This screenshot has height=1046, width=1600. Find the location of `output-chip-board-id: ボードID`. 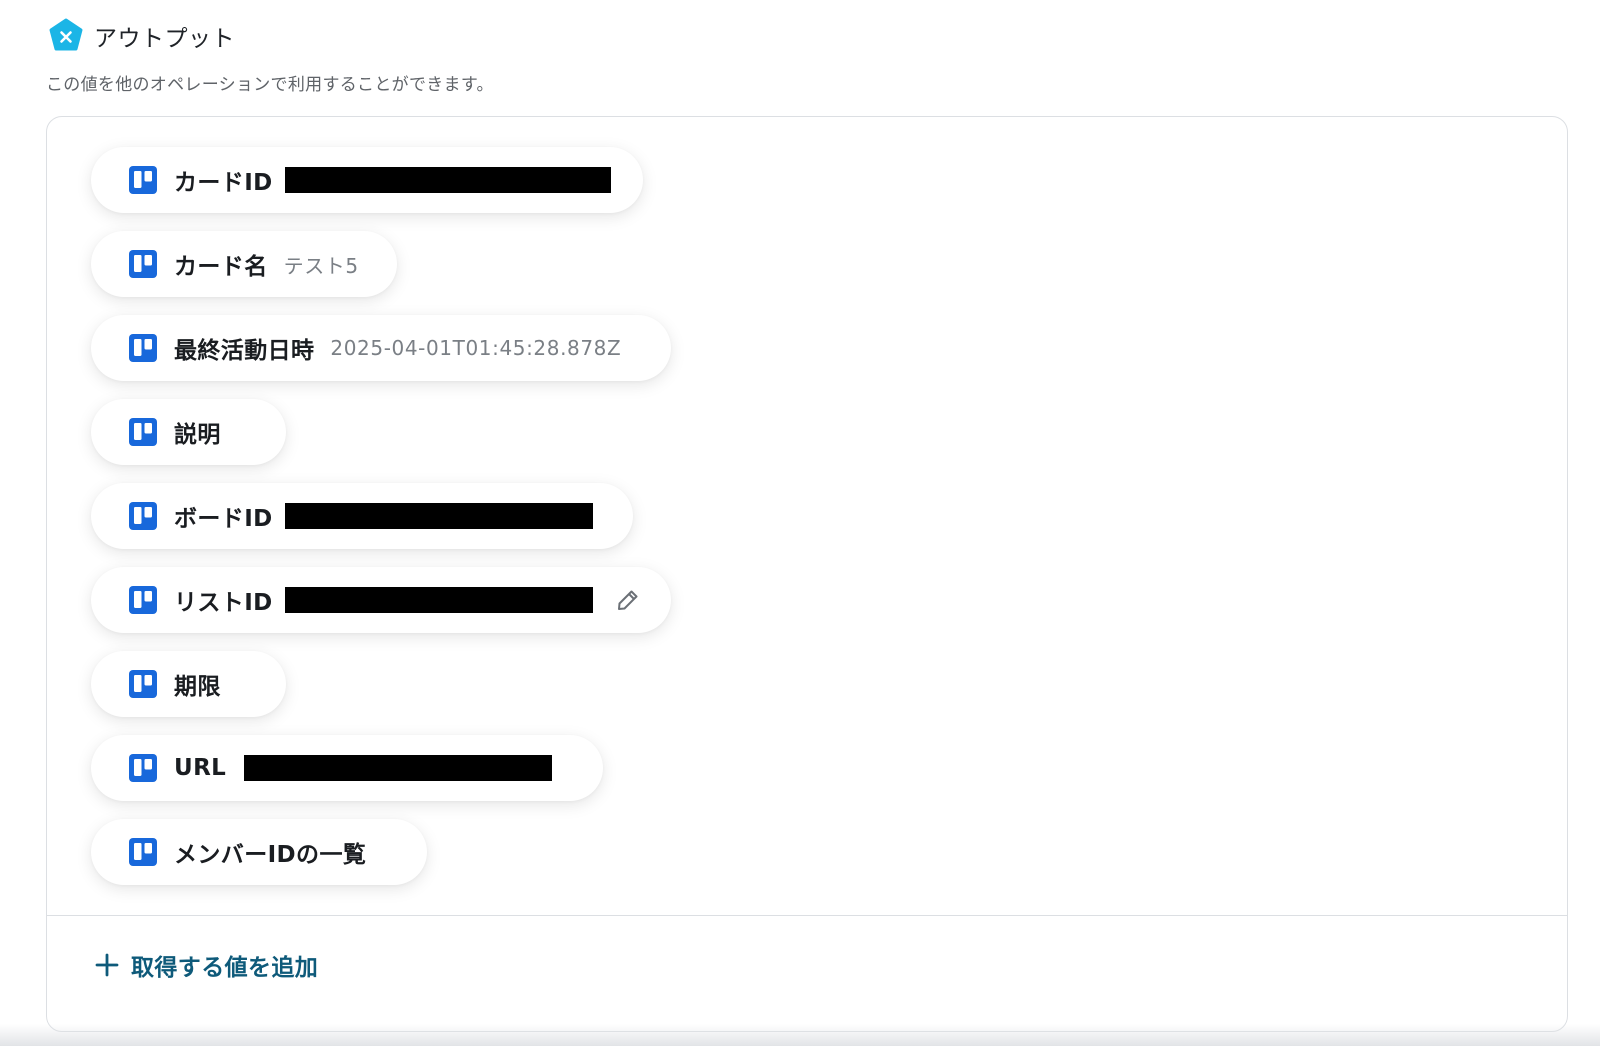

output-chip-board-id: ボードID is located at coordinates (362, 516).